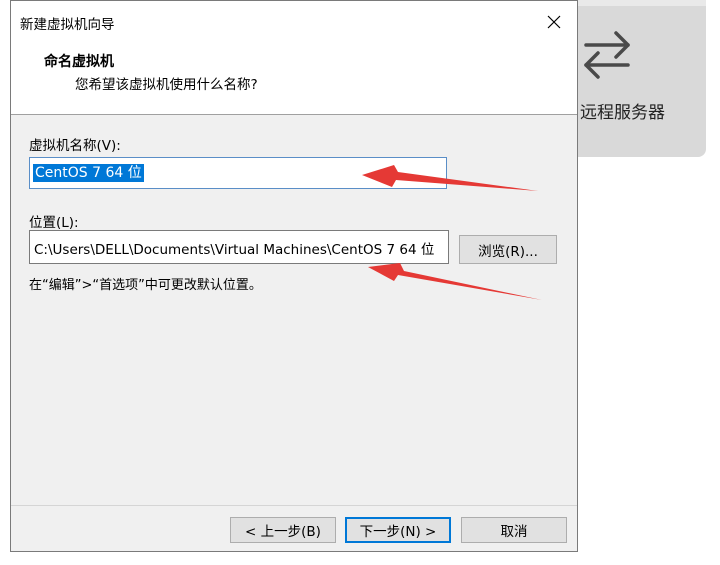 The height and width of the screenshot is (565, 720). I want to click on title-bar: 新建虚拟机向导, so click(294, 22).